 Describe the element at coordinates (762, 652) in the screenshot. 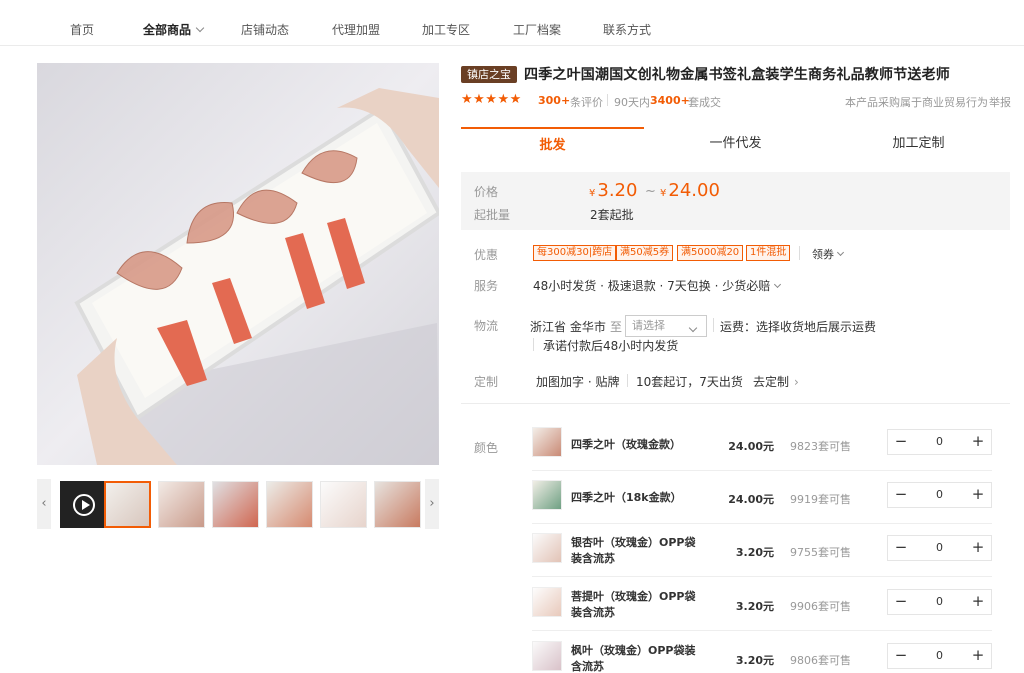

I see `sku-row: 枫叶（玫瑰金）OPP袋装含流苏 3.20元 9806套可售 − 0 +` at that location.